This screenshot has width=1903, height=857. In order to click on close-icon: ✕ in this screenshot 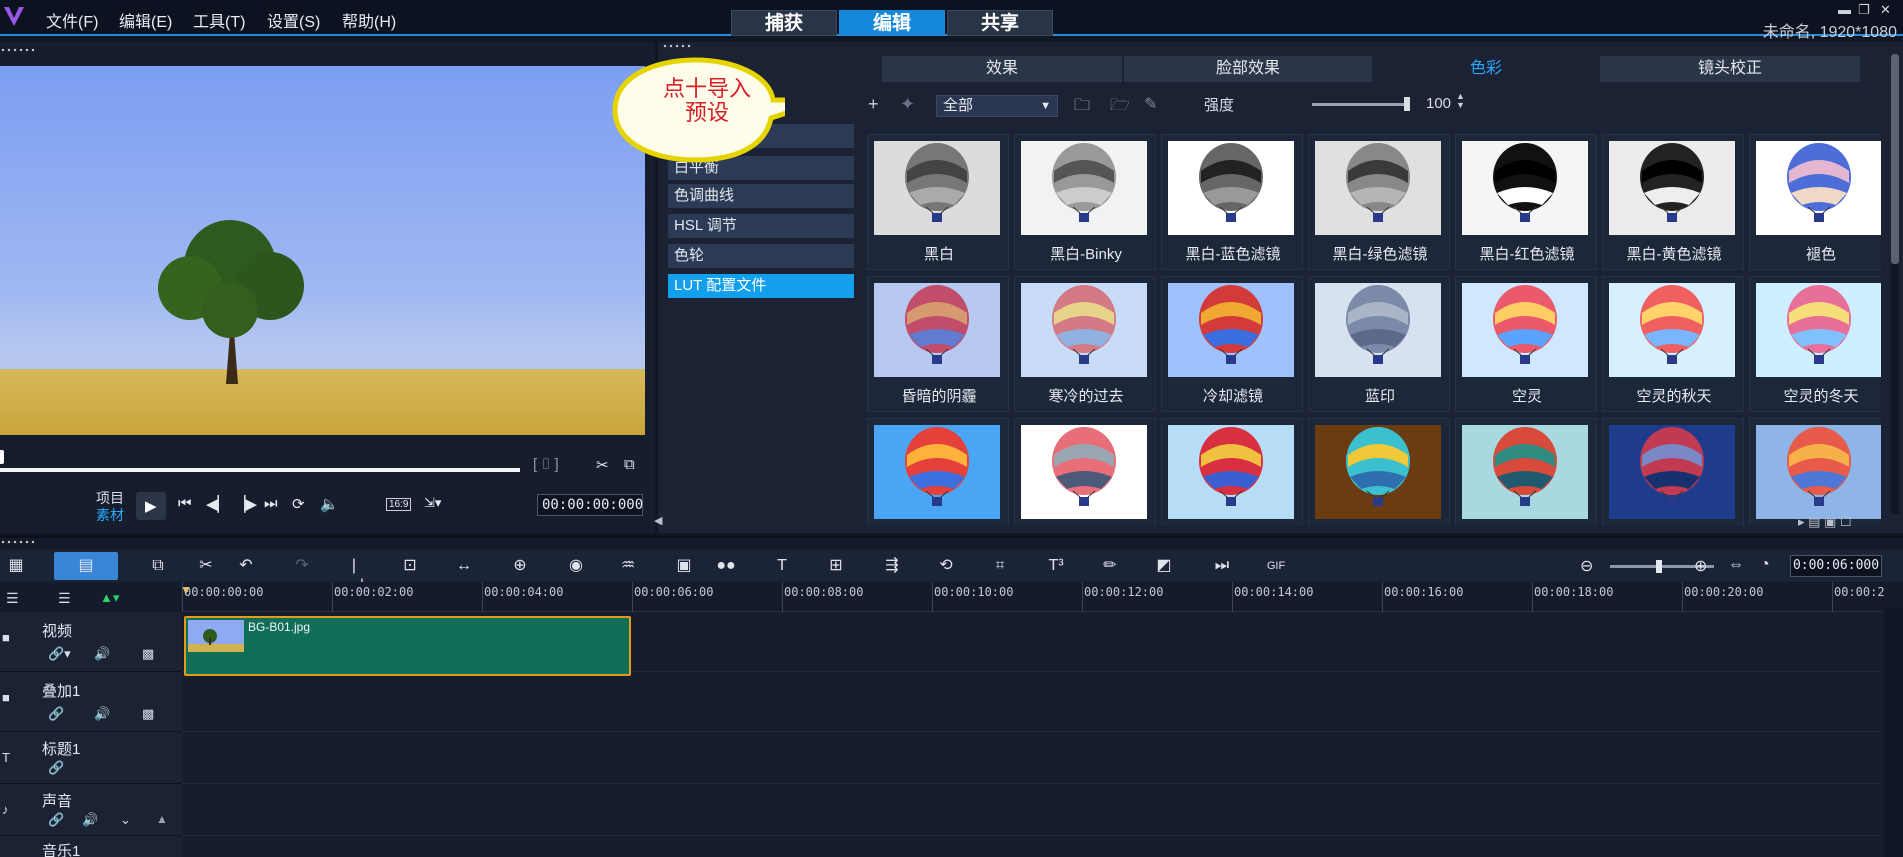, I will do `click(1885, 10)`.